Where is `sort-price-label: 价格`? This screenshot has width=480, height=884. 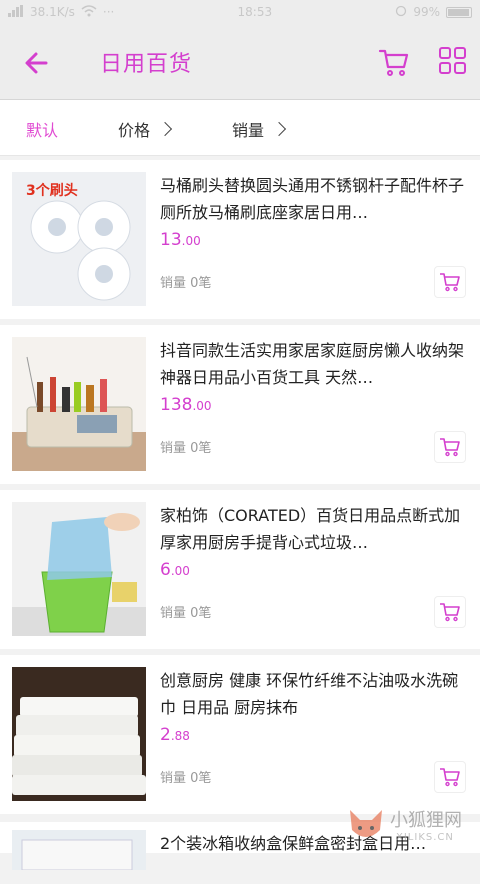
sort-price-label: 价格 is located at coordinates (134, 130).